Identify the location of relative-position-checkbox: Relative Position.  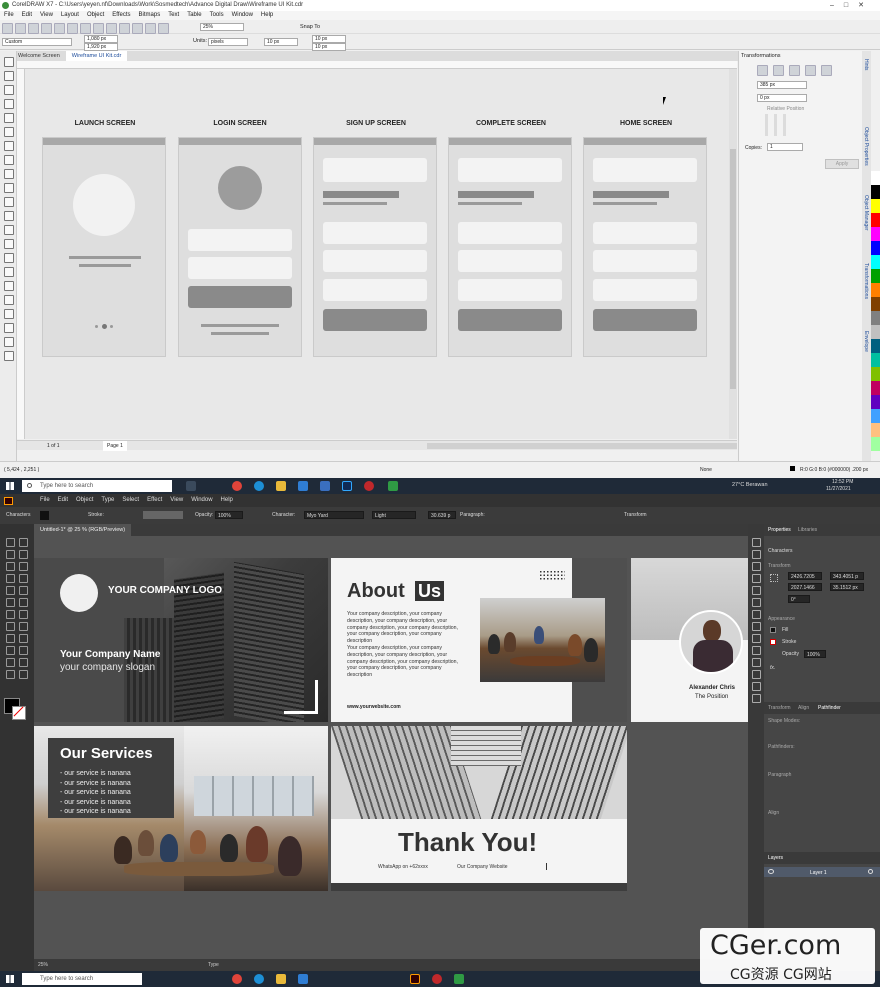
(785, 109).